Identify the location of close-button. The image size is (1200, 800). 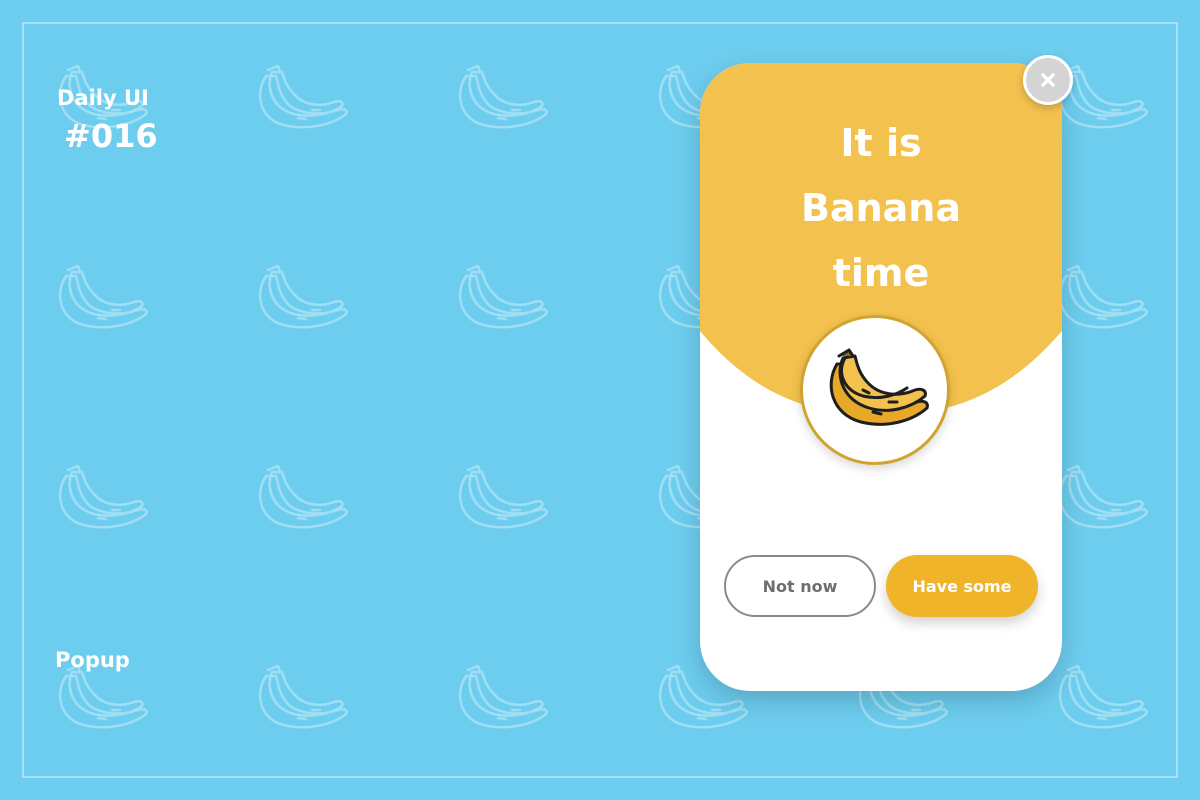
(1048, 80).